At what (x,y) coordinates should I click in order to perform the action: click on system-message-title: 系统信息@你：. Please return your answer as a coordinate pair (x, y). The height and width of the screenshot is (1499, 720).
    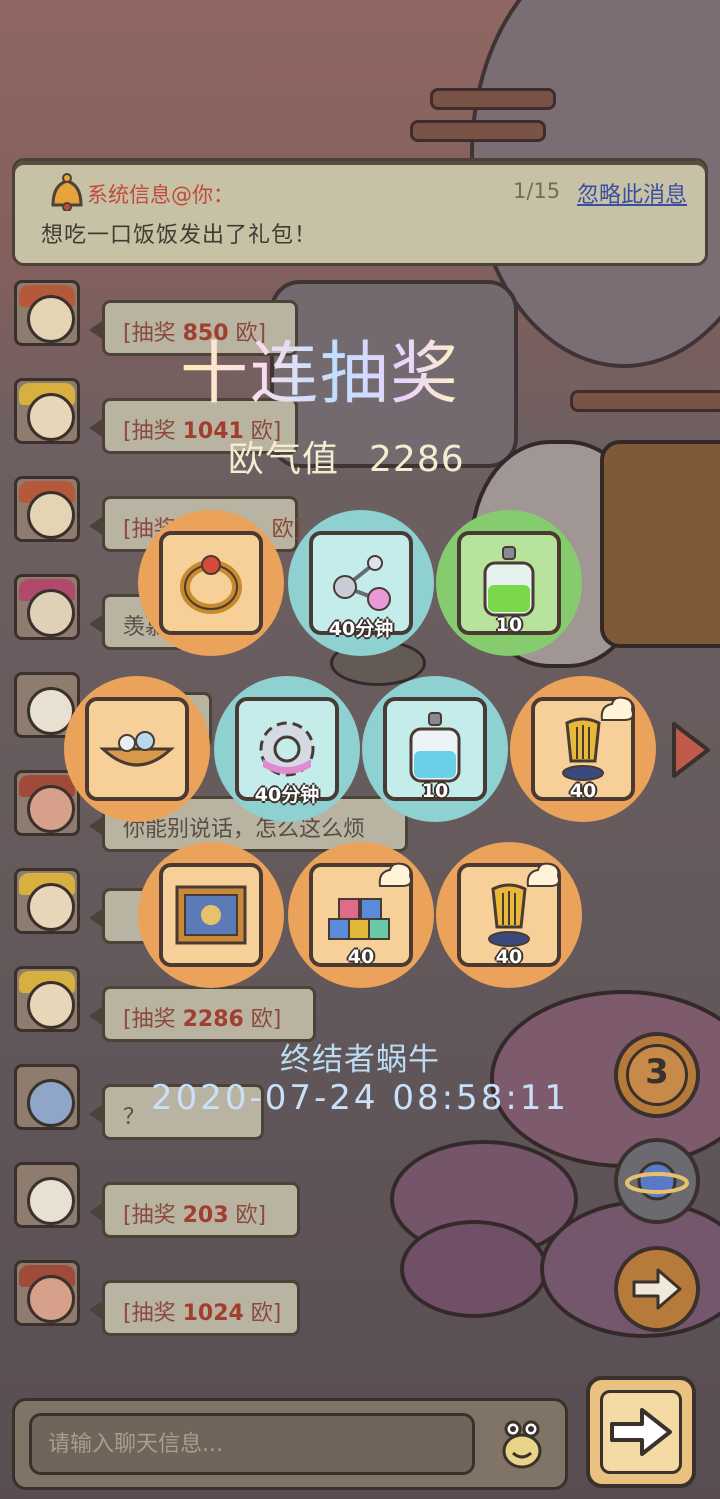
    Looking at the image, I should click on (160, 195).